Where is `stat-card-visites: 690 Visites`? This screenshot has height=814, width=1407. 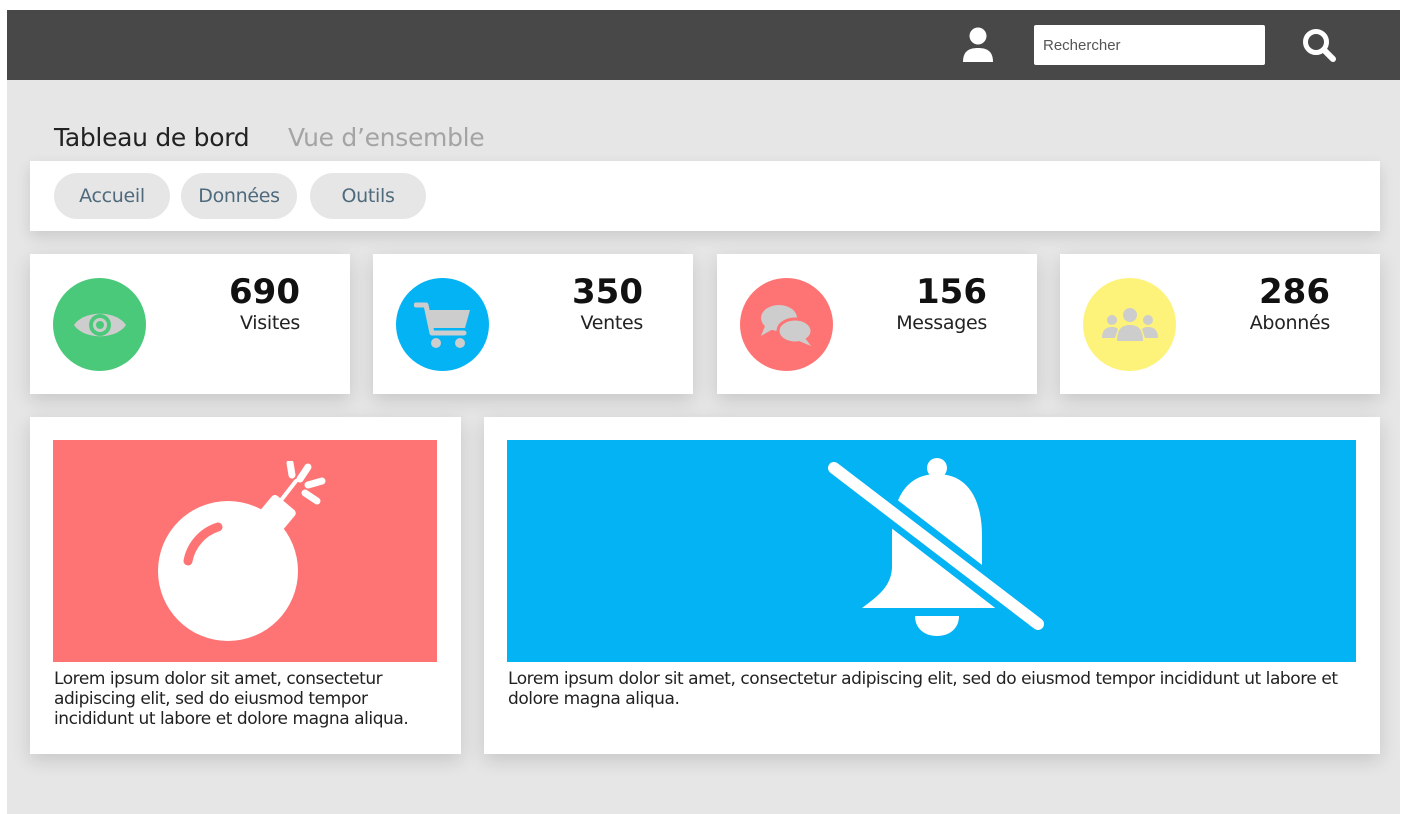
stat-card-visites: 690 Visites is located at coordinates (190, 324).